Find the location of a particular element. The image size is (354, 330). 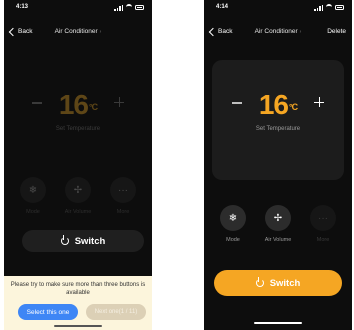

status-time: 4:13 is located at coordinates (22, 7).